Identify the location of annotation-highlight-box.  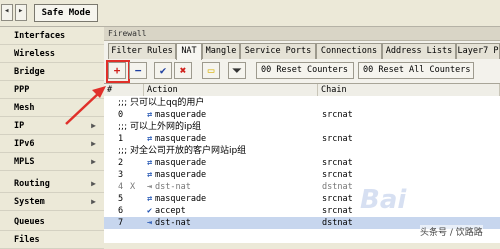
(118, 71).